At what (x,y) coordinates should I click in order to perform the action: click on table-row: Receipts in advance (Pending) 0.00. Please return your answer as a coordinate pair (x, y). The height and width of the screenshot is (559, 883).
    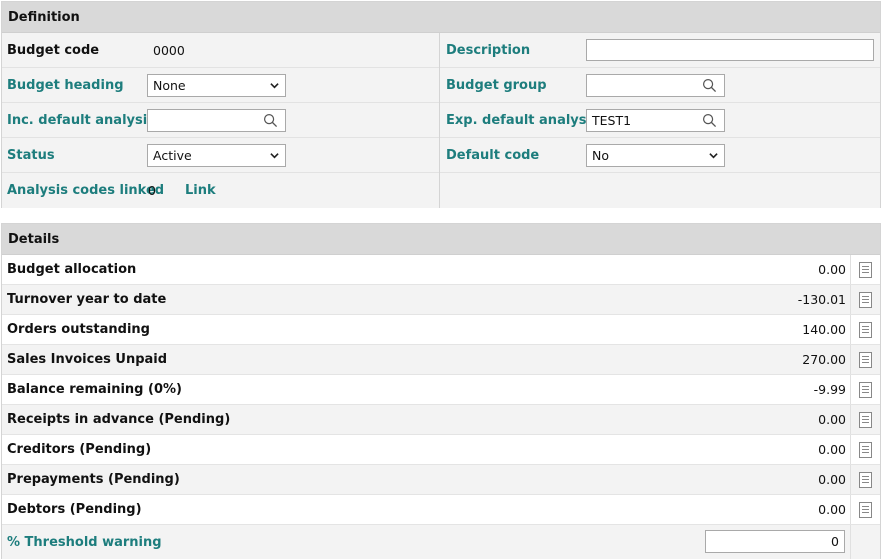
    Looking at the image, I should click on (441, 420).